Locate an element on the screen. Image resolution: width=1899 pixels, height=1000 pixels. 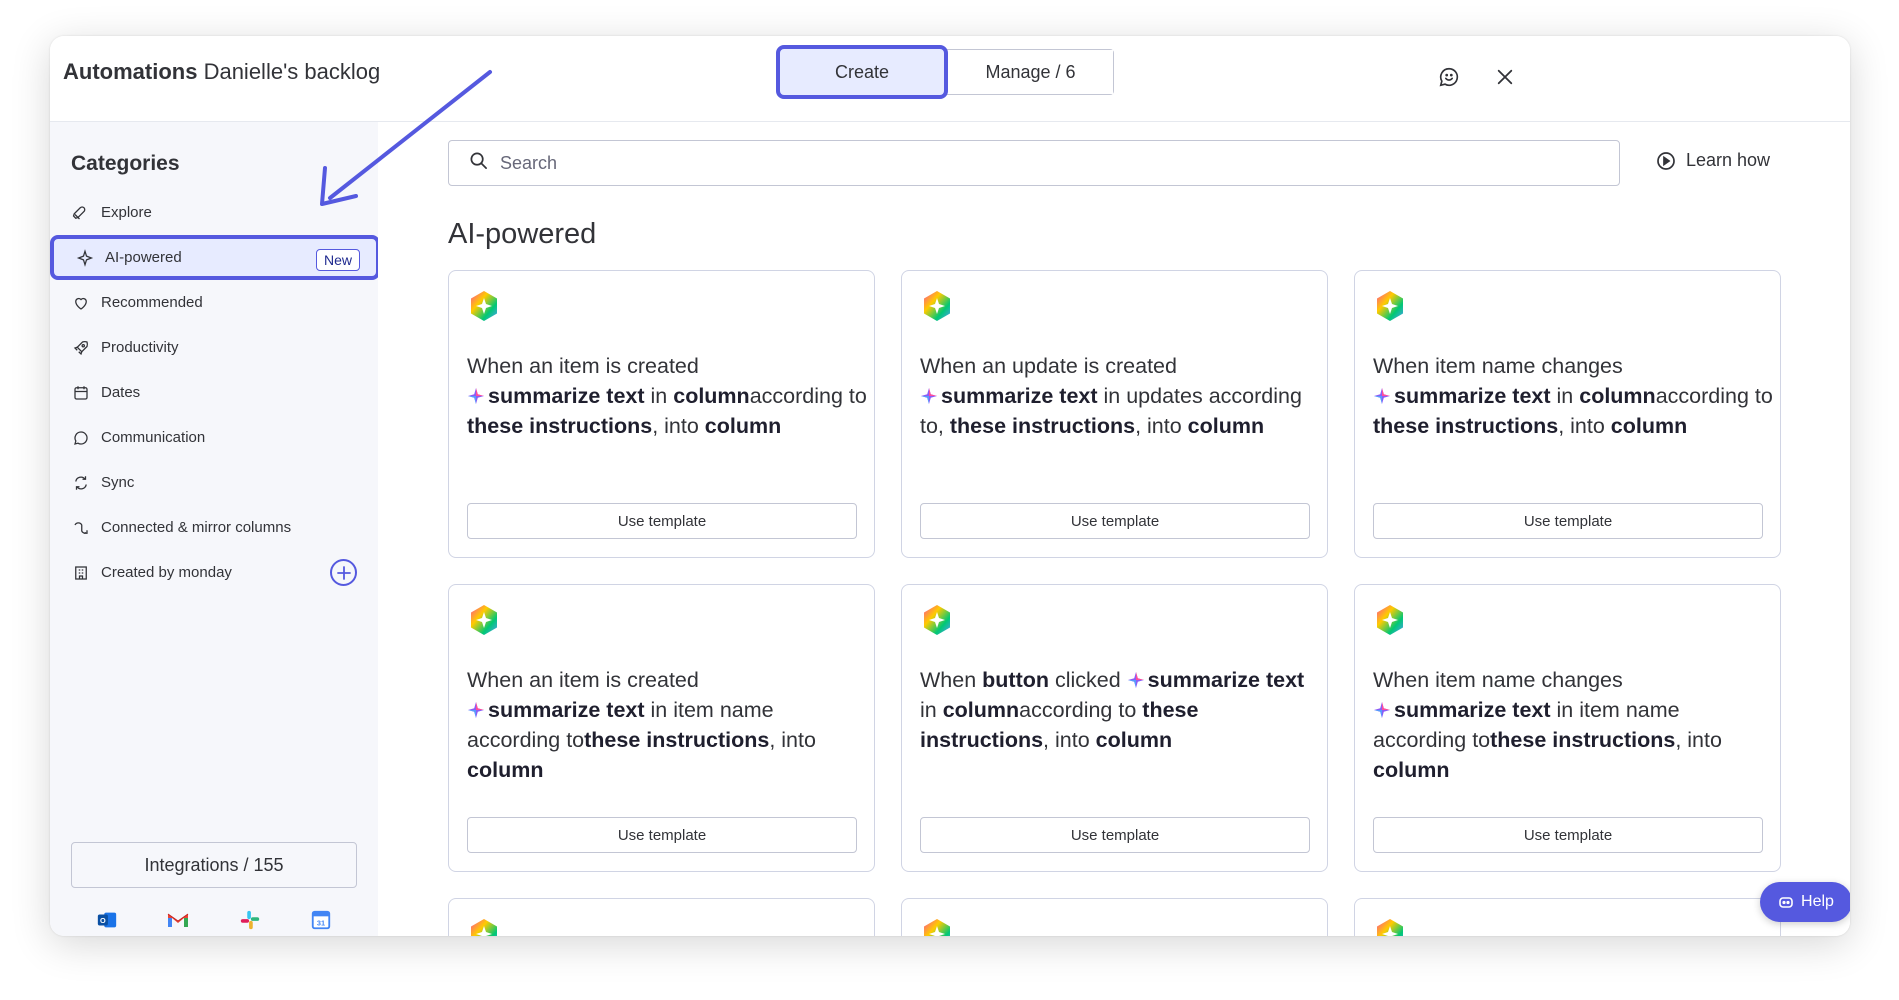
outlook-icon: O is located at coordinates (107, 920).